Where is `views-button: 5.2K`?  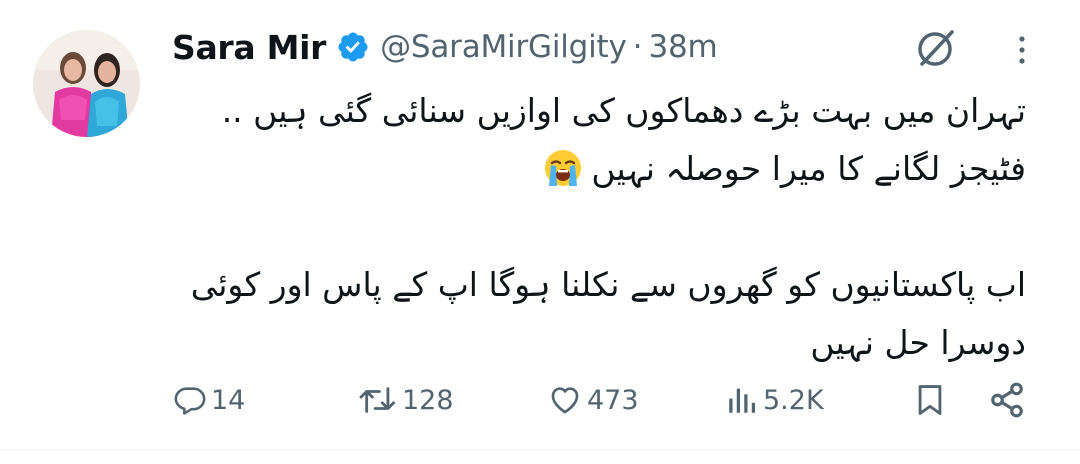 views-button: 5.2K is located at coordinates (774, 400).